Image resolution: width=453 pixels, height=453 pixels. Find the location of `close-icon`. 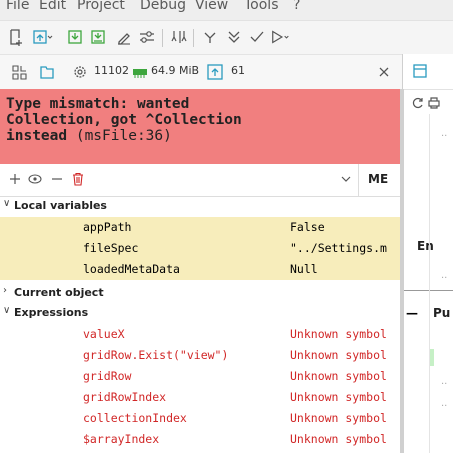

close-icon is located at coordinates (384, 72).